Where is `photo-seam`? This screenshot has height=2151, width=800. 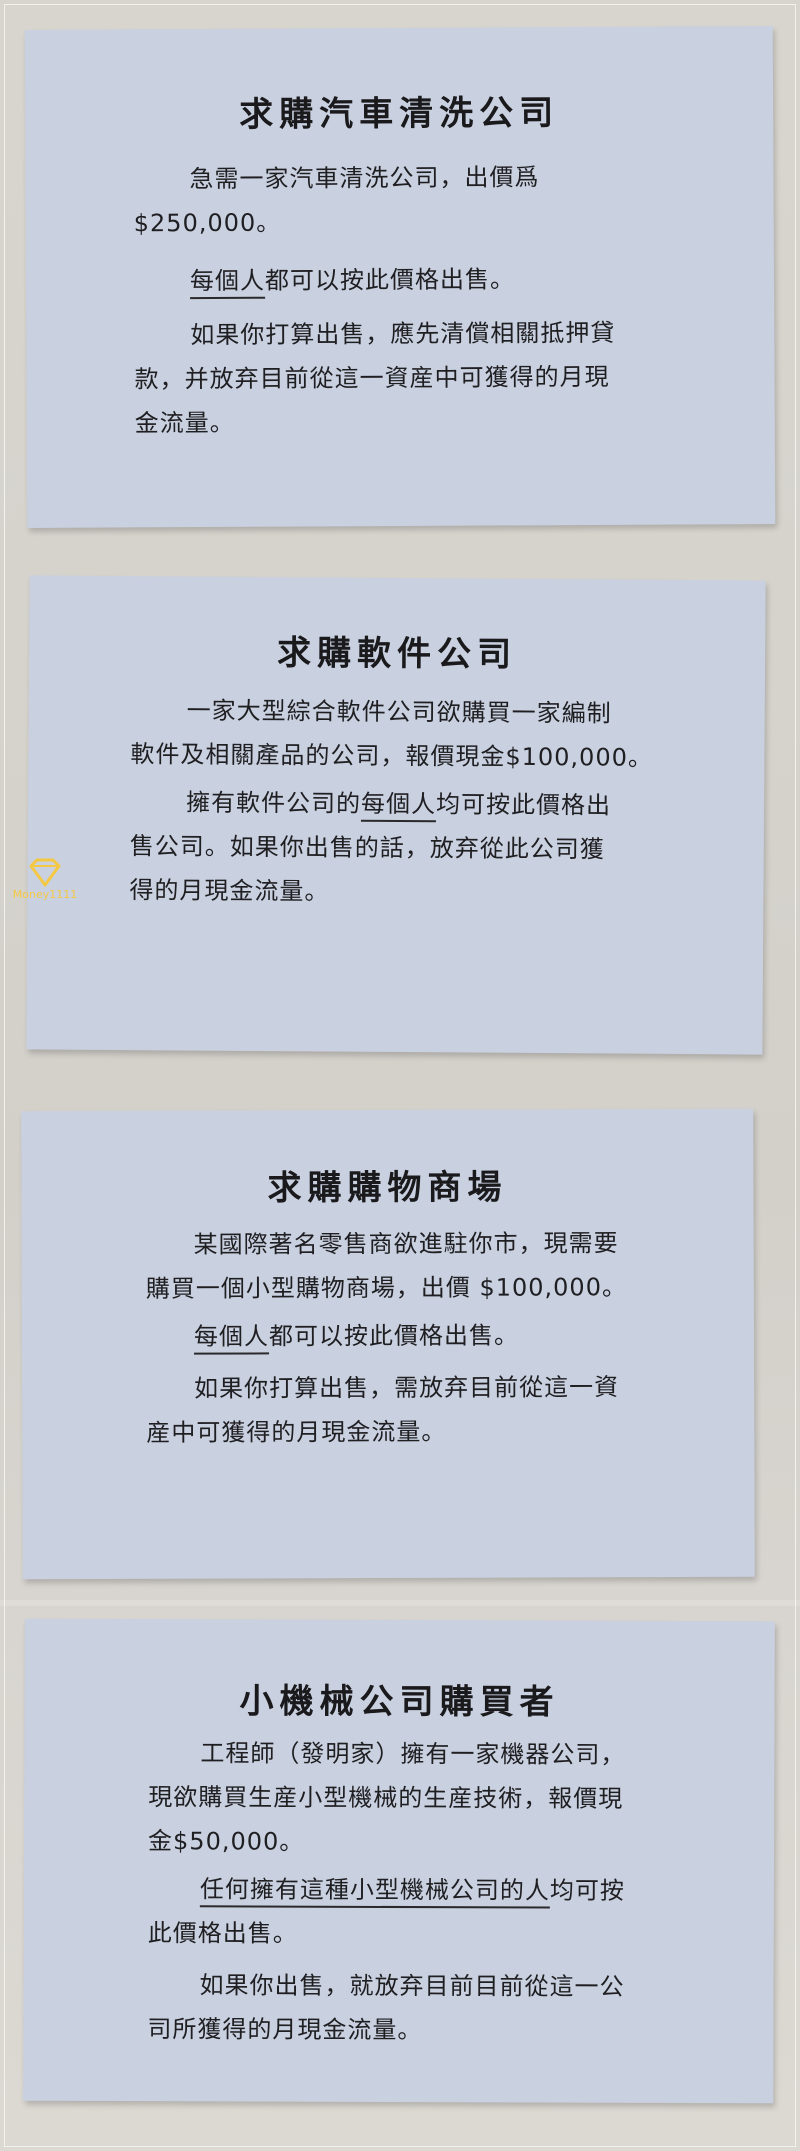
photo-seam is located at coordinates (400, 1603).